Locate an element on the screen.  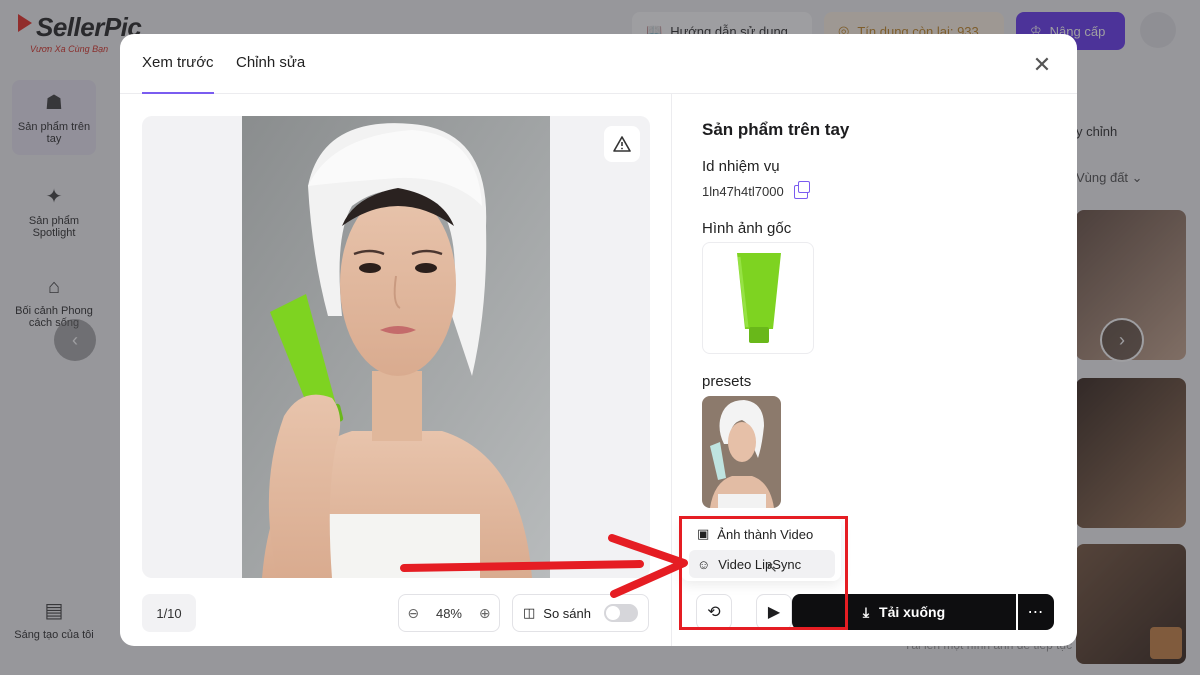
compare-toggle is located at coordinates (621, 613).